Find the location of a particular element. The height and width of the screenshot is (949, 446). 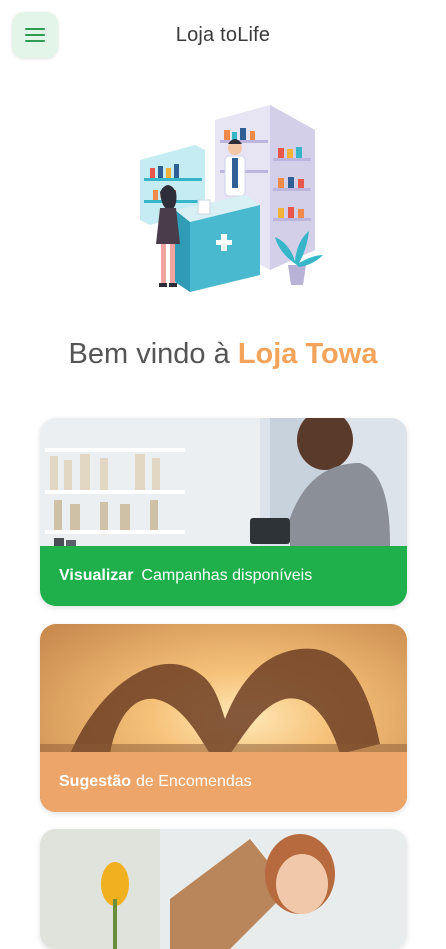

app-header: Loja toLife is located at coordinates (223, 38).